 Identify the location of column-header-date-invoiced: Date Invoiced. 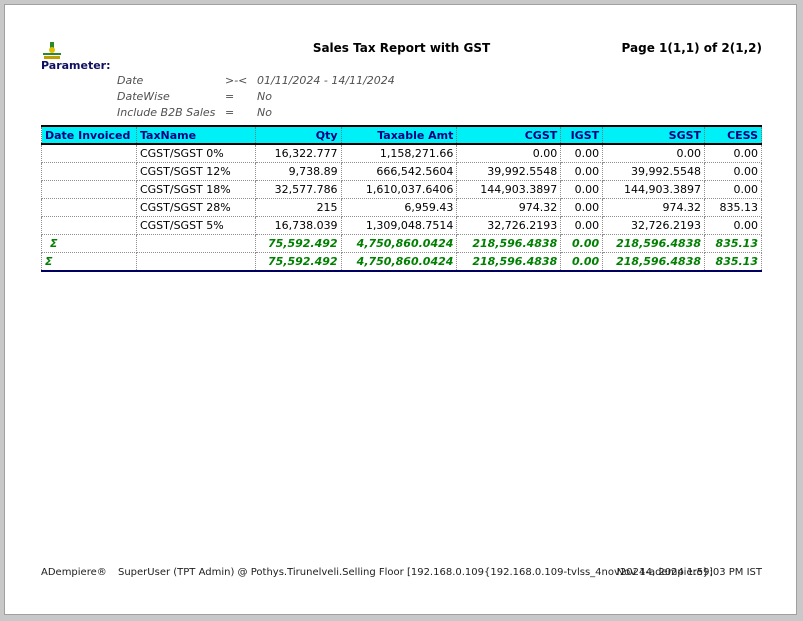
(89, 135).